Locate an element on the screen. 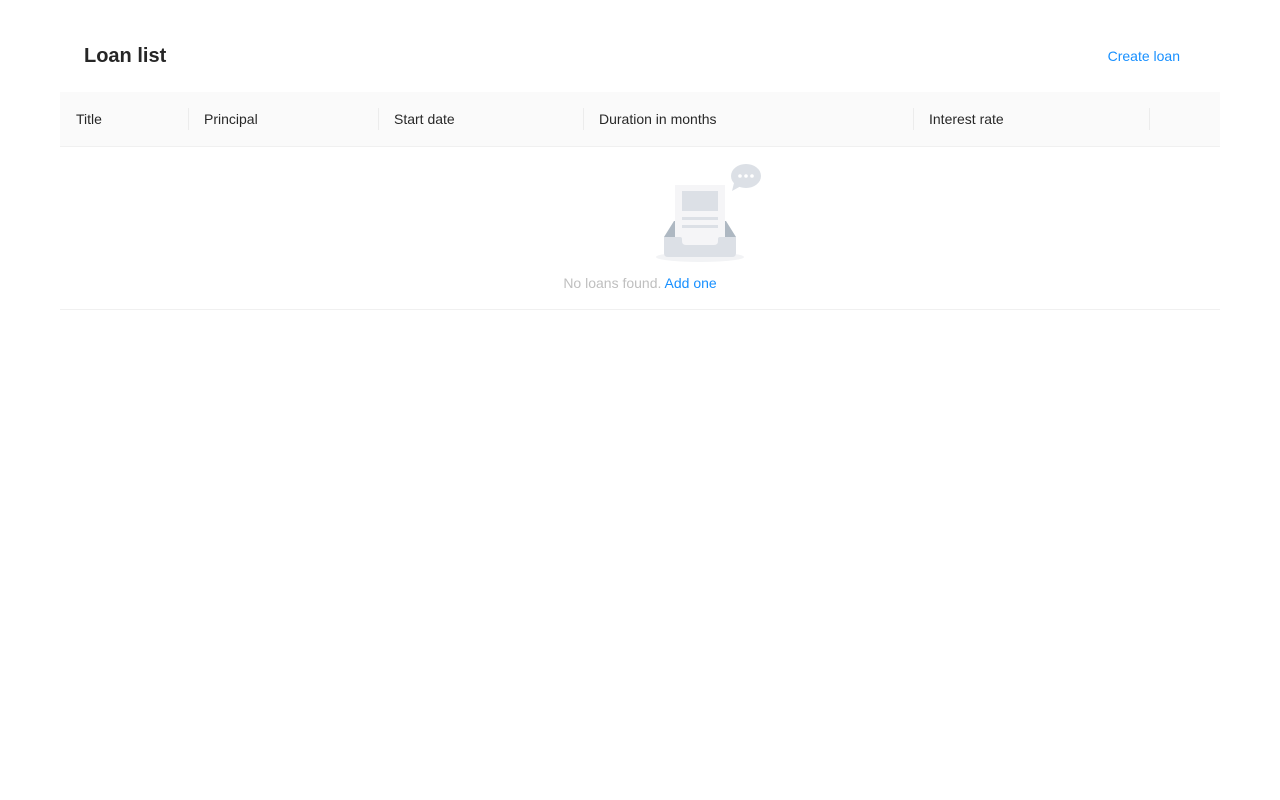 The width and height of the screenshot is (1280, 800). column-header-actions is located at coordinates (1184, 119).